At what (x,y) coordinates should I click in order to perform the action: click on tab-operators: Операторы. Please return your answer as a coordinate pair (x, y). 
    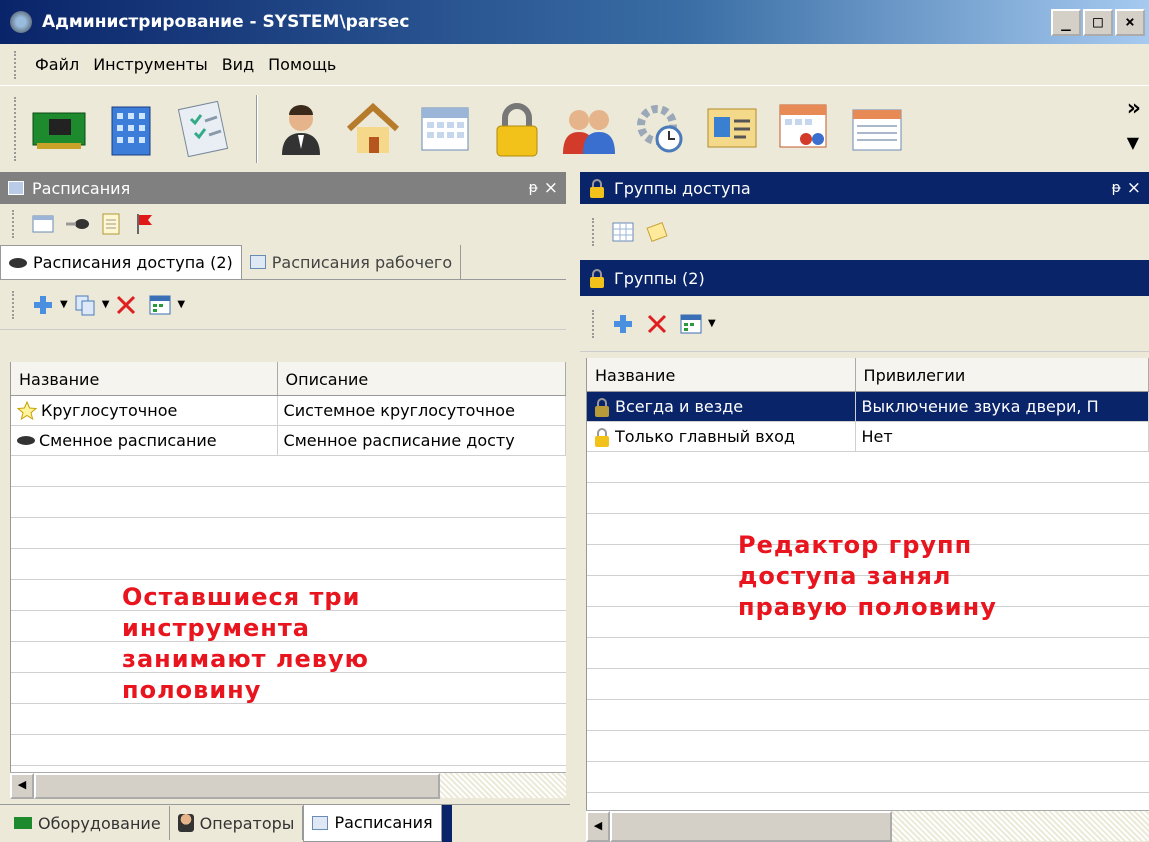
    Looking at the image, I should click on (237, 823).